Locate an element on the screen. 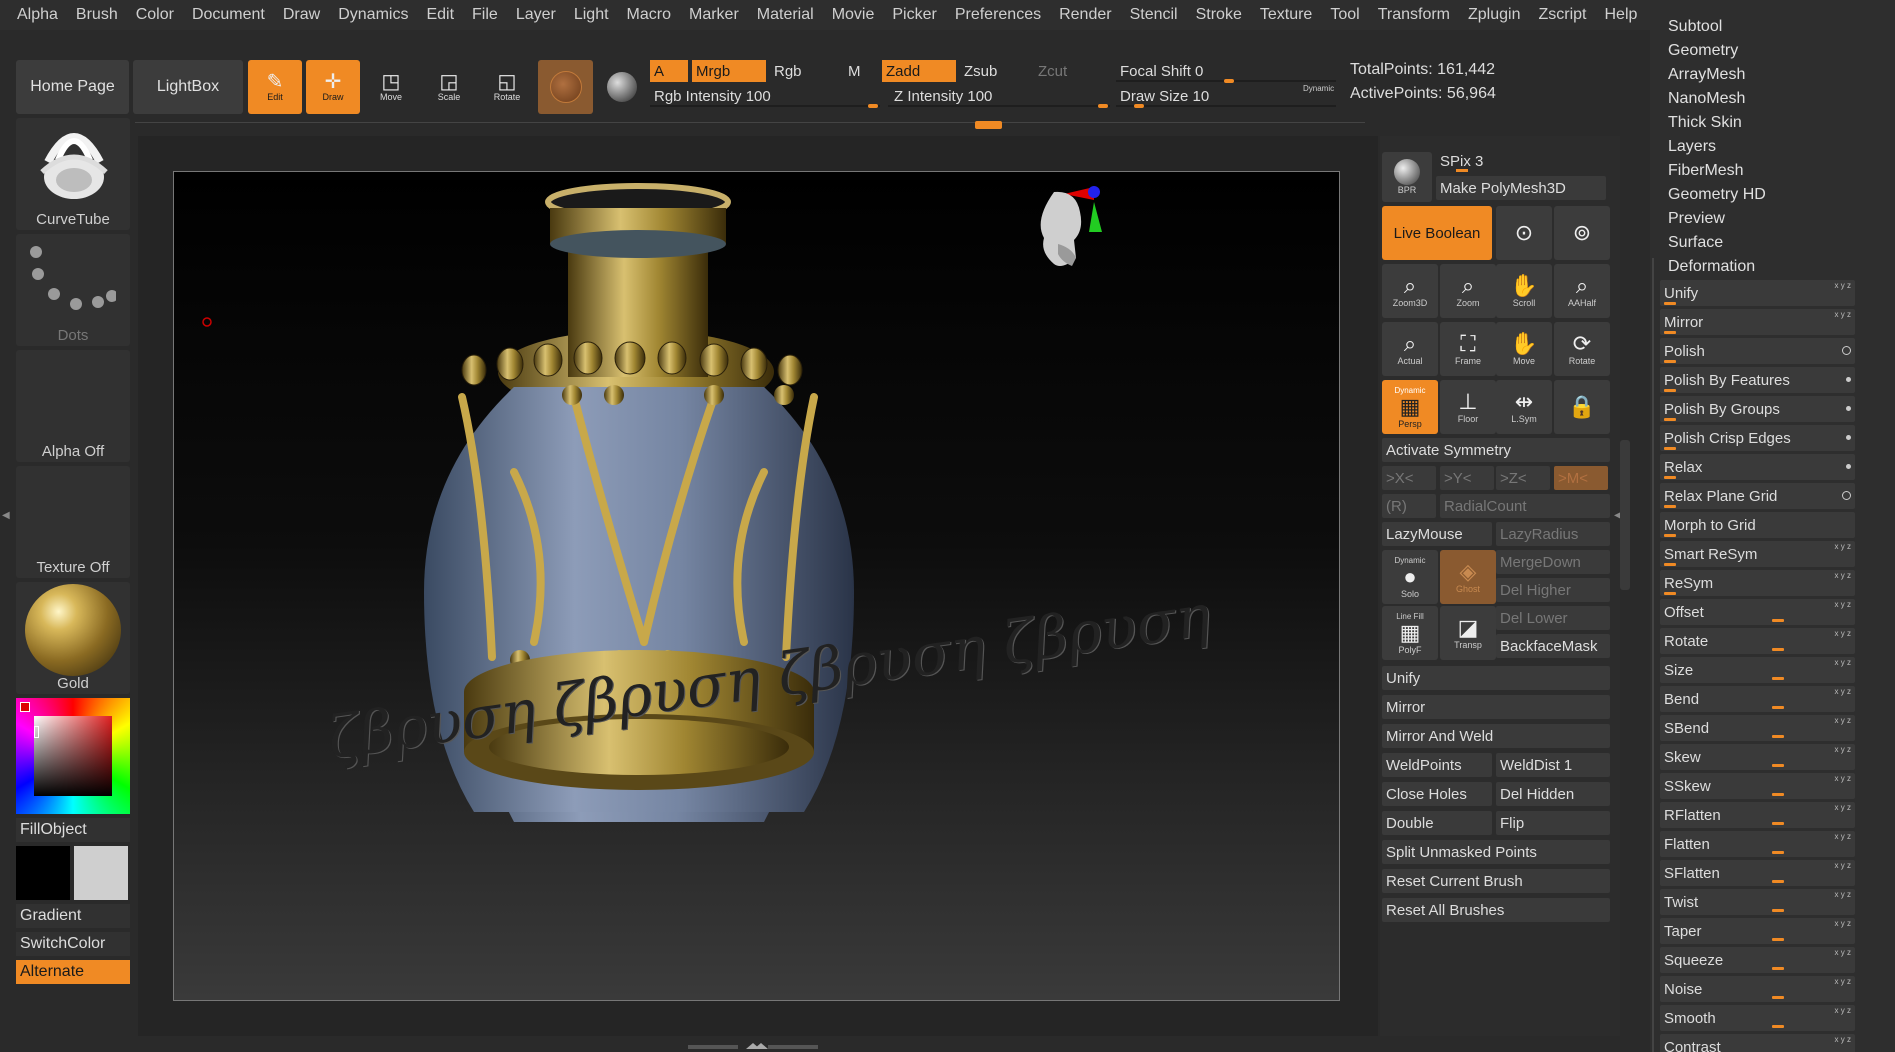 The height and width of the screenshot is (1052, 1895). double-button: Double is located at coordinates (1437, 823).